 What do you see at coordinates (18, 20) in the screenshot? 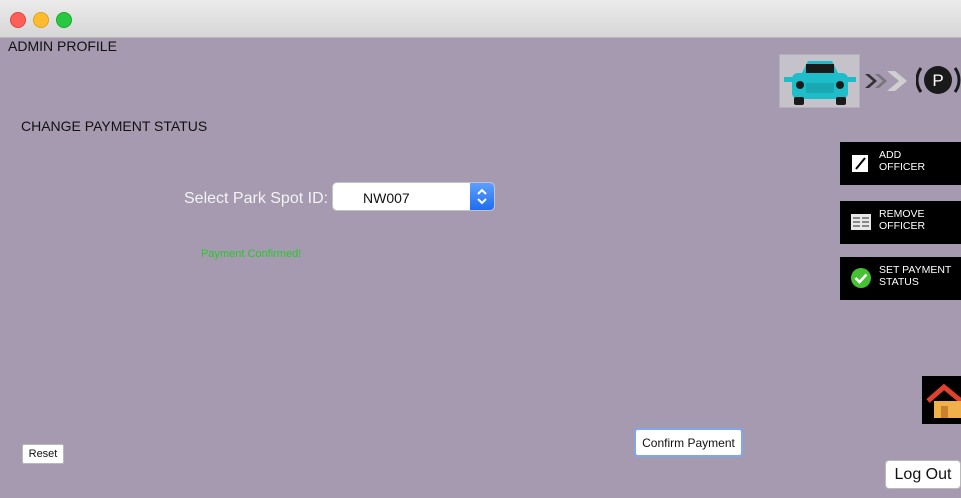
I see `close-window-button` at bounding box center [18, 20].